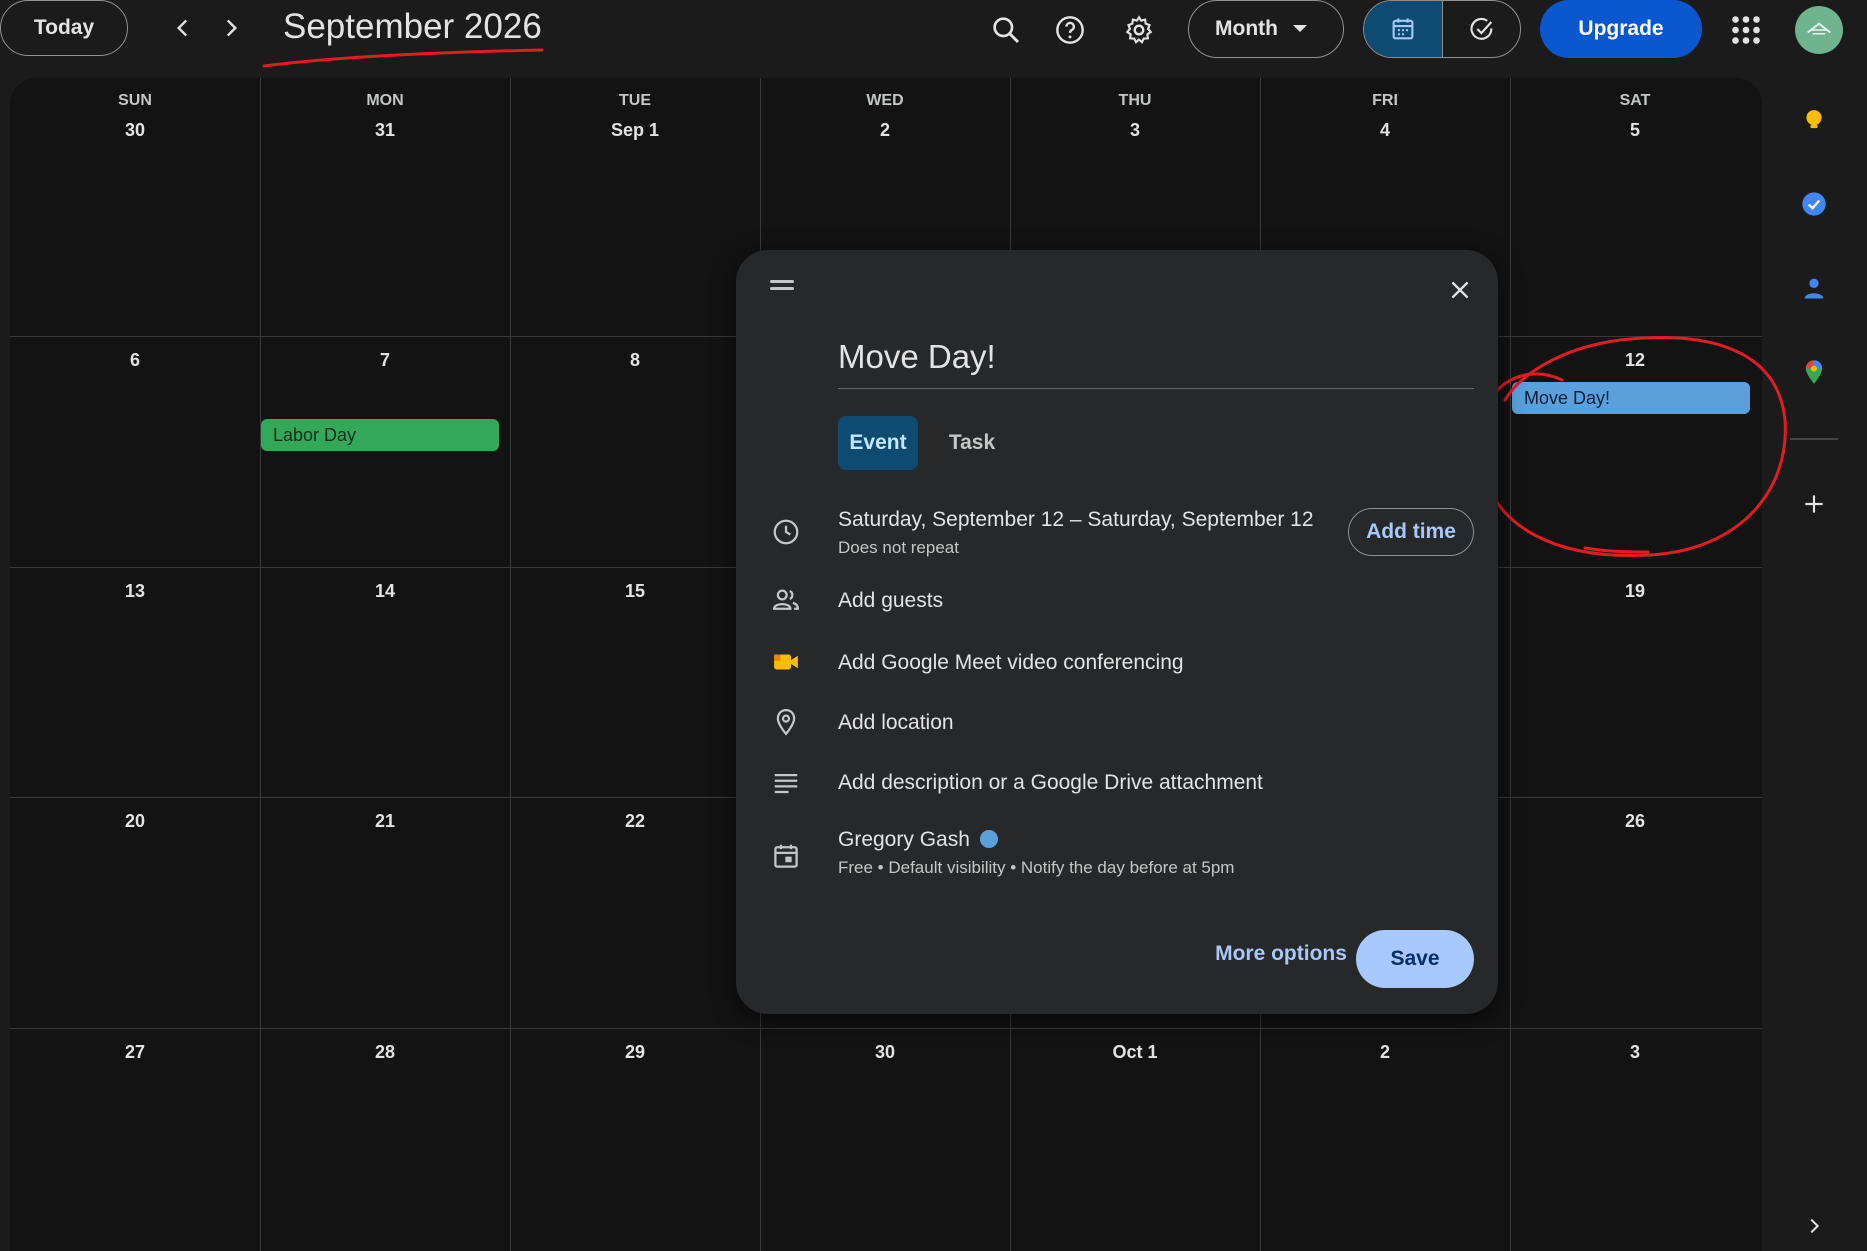 Image resolution: width=1867 pixels, height=1251 pixels. What do you see at coordinates (1746, 30) in the screenshot?
I see `apps-grid-icon` at bounding box center [1746, 30].